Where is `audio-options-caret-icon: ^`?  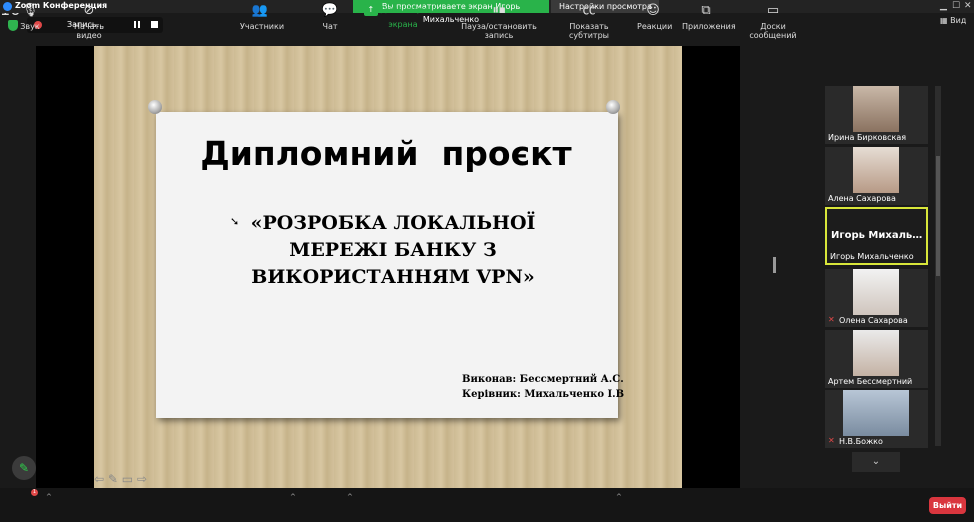 audio-options-caret-icon: ^ is located at coordinates (49, 497).